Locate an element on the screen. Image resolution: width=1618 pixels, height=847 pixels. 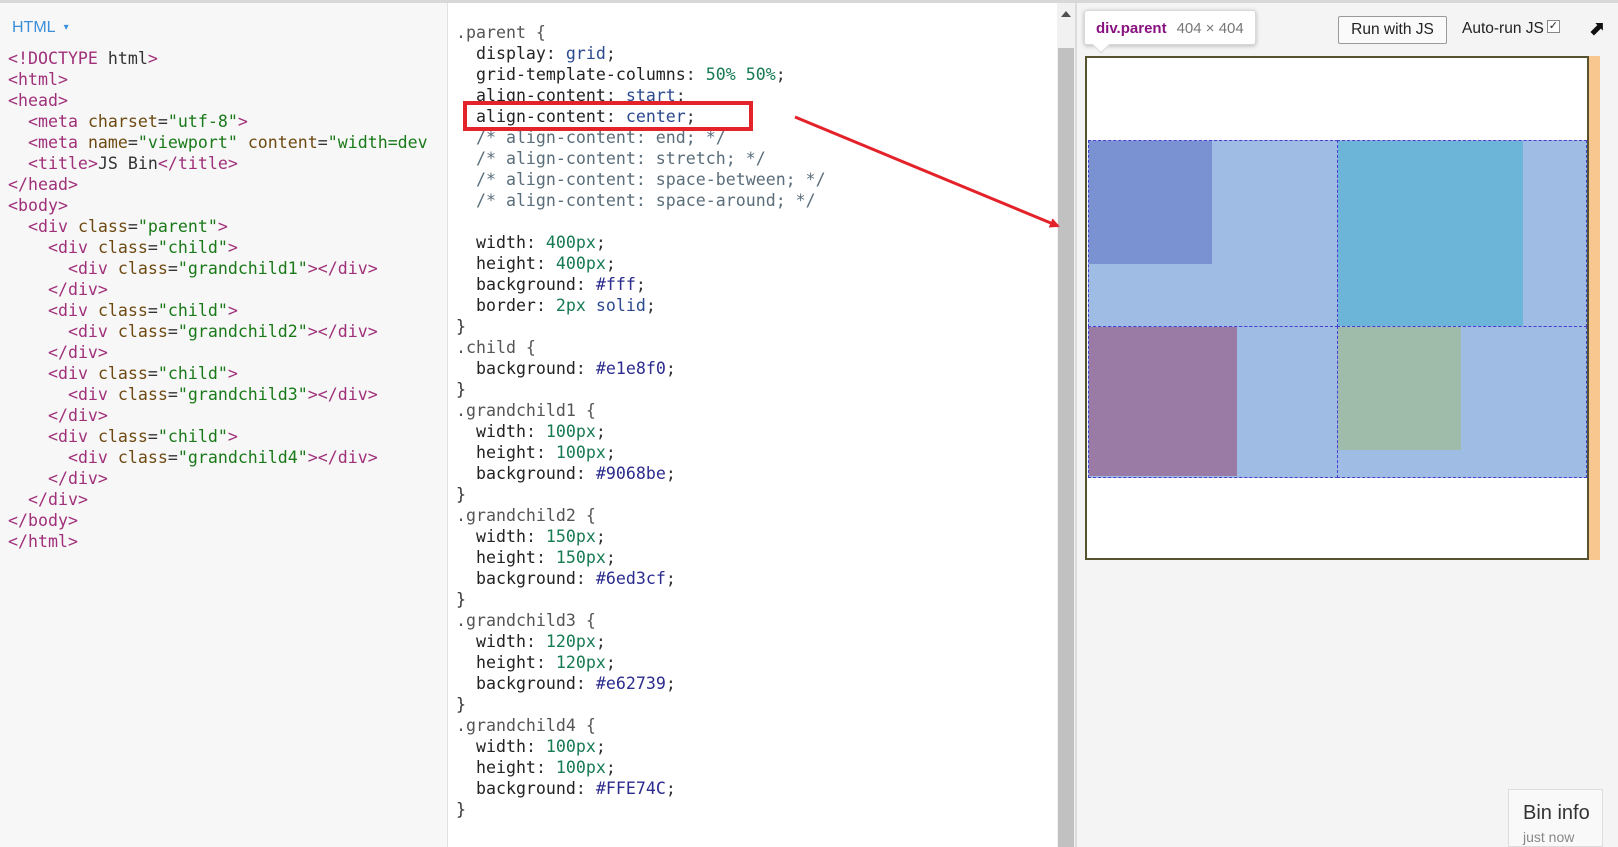
bin-info-button: Bin info just now is located at coordinates (1555, 818).